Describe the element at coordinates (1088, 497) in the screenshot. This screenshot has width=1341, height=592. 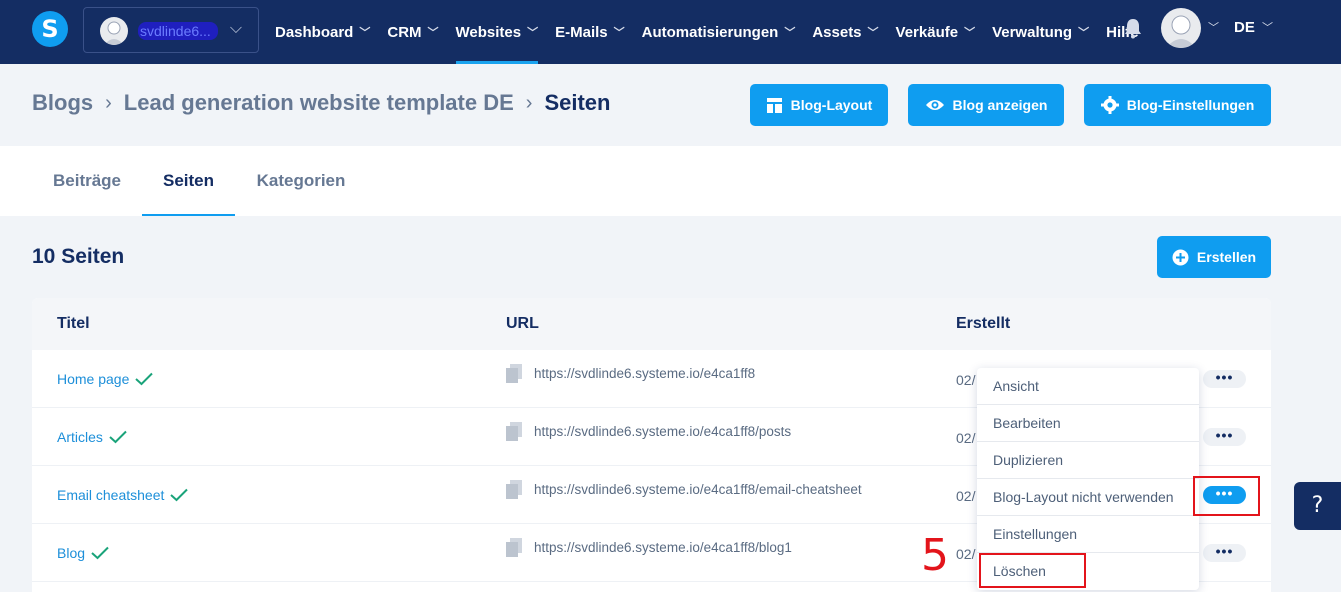
I see `menu-item-disable-layout: Blog-Layout nicht verwenden` at that location.